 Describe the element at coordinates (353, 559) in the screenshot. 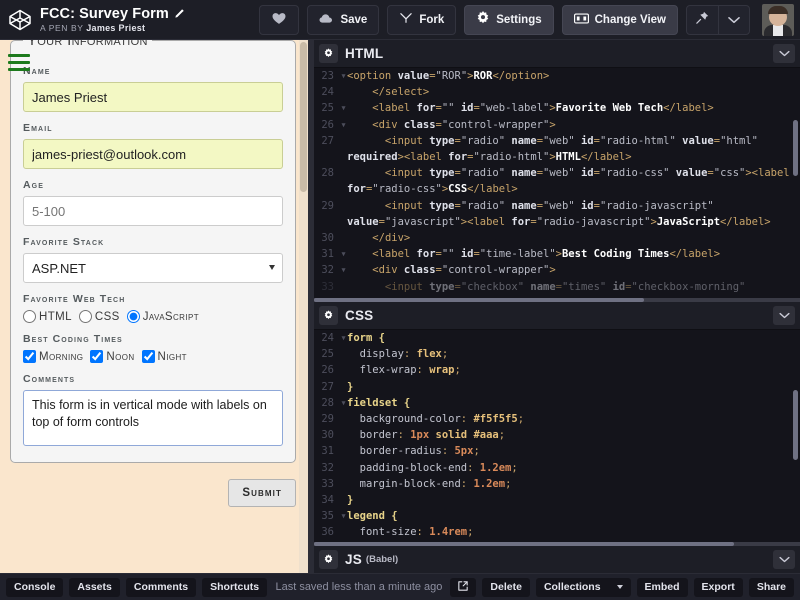

I see `js-editor-title: JS` at that location.